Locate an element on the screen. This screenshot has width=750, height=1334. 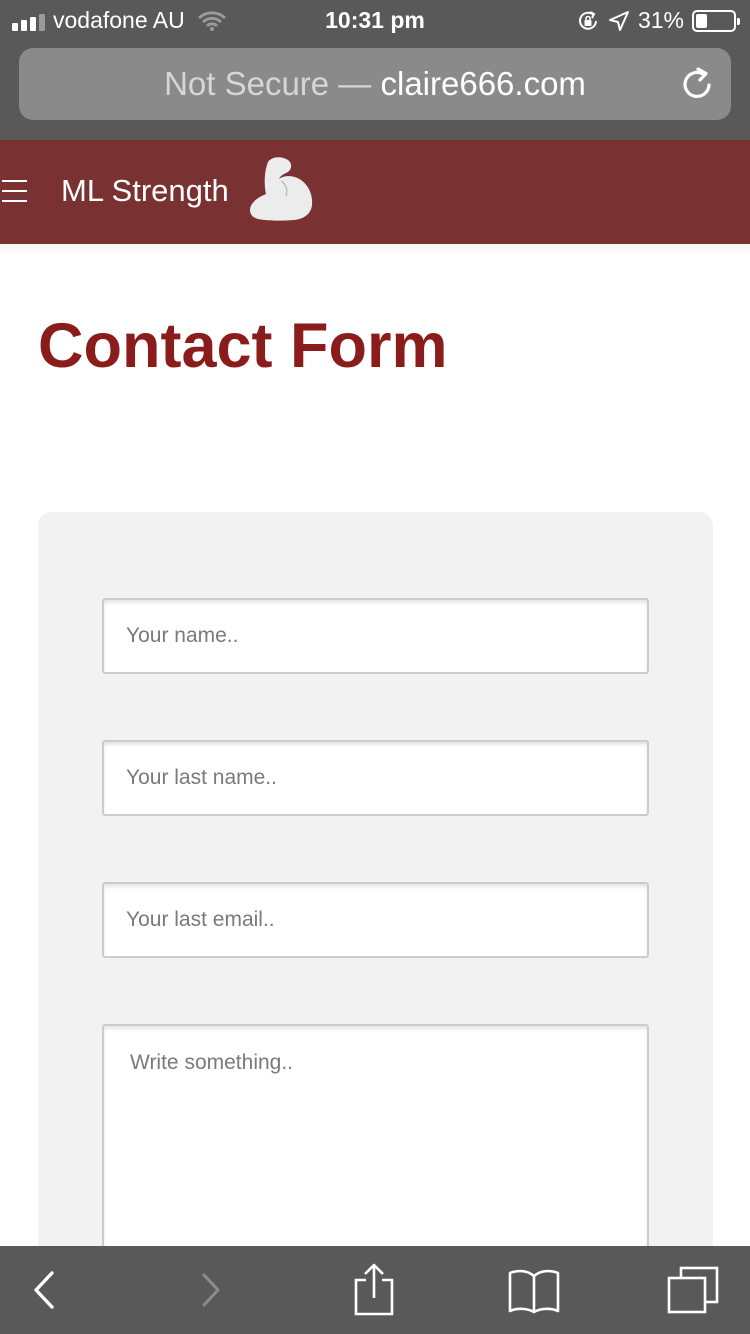
share-button is located at coordinates (374, 1290).